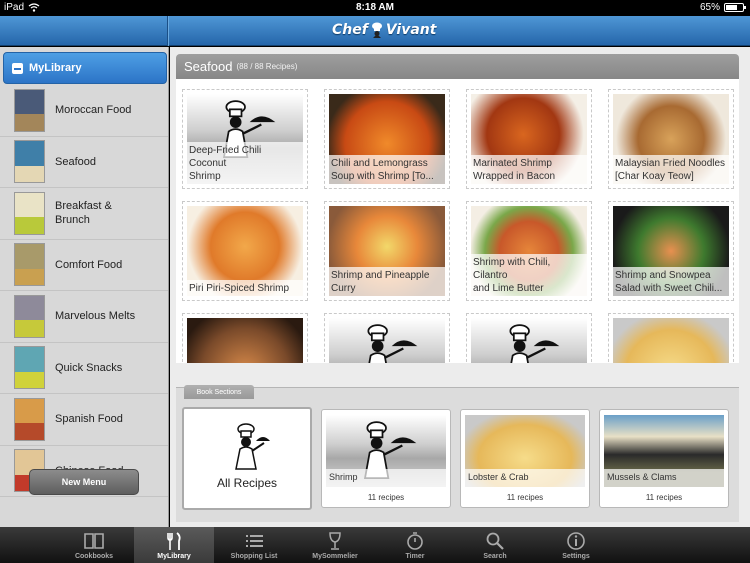 The width and height of the screenshot is (750, 563). What do you see at coordinates (386, 458) in the screenshot?
I see `book-section-card: Shrimp 11 recipes` at bounding box center [386, 458].